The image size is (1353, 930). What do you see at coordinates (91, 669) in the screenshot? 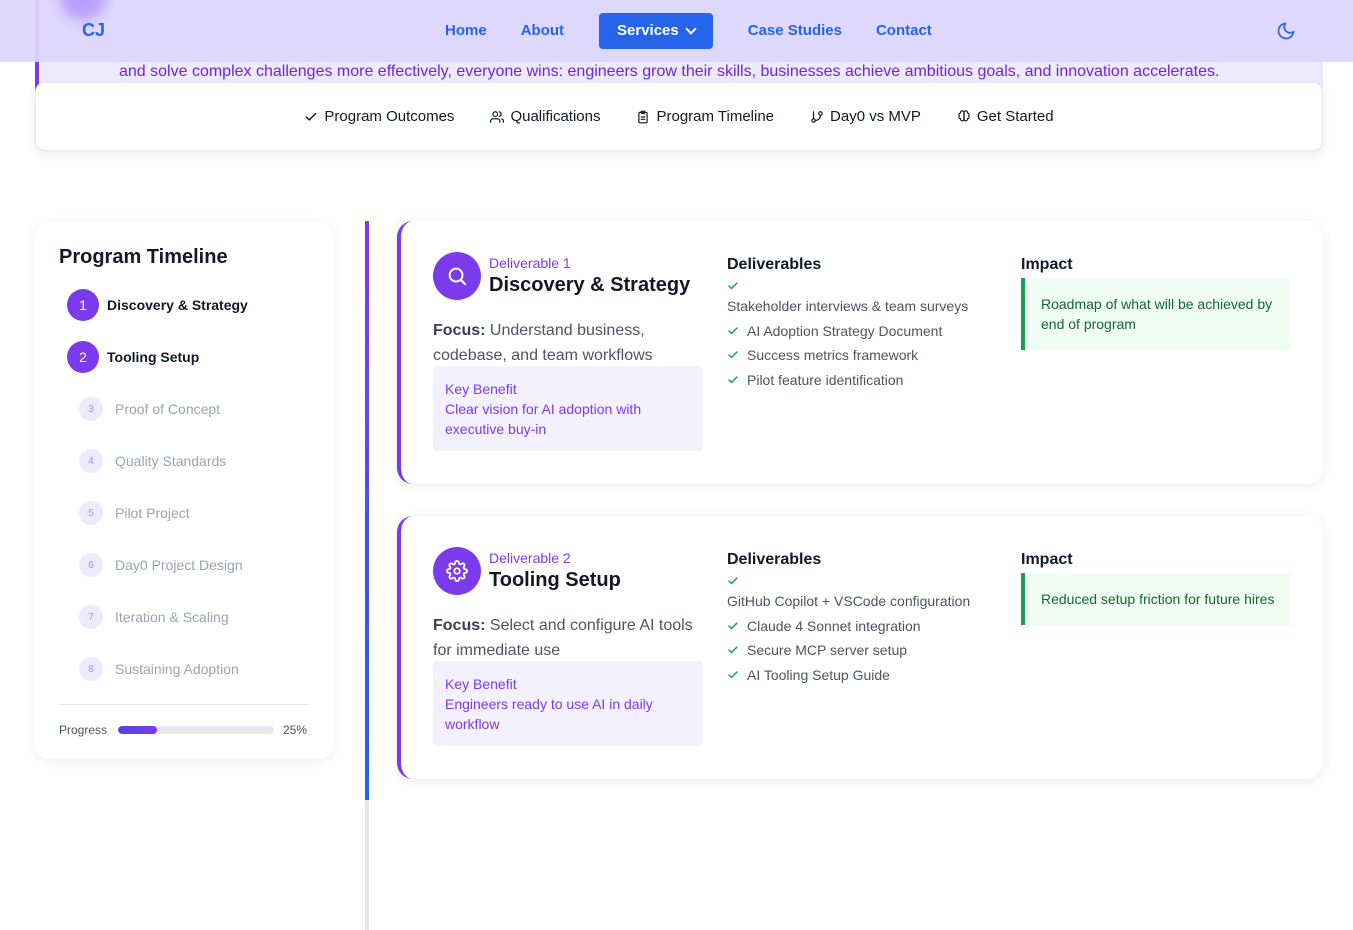
I see `step-number: 8` at bounding box center [91, 669].